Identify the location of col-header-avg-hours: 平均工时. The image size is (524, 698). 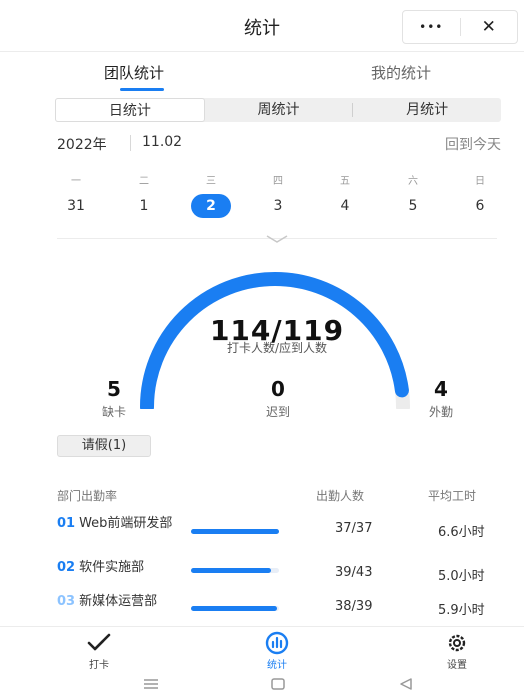
(452, 496).